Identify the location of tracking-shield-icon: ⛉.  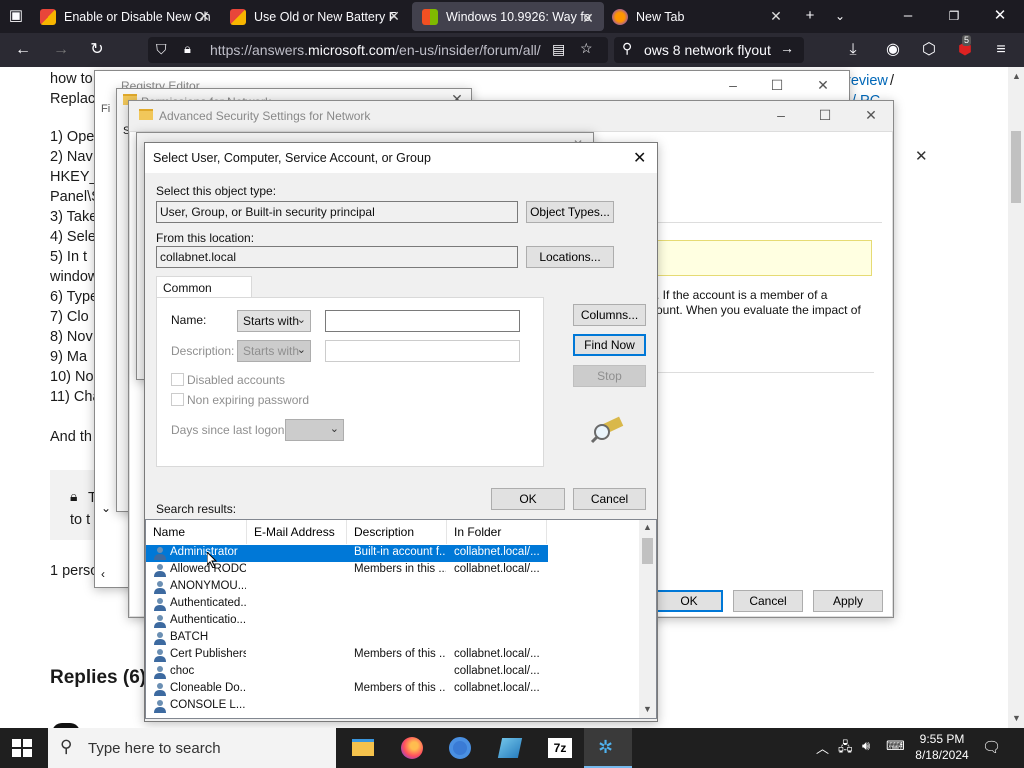
(161, 49).